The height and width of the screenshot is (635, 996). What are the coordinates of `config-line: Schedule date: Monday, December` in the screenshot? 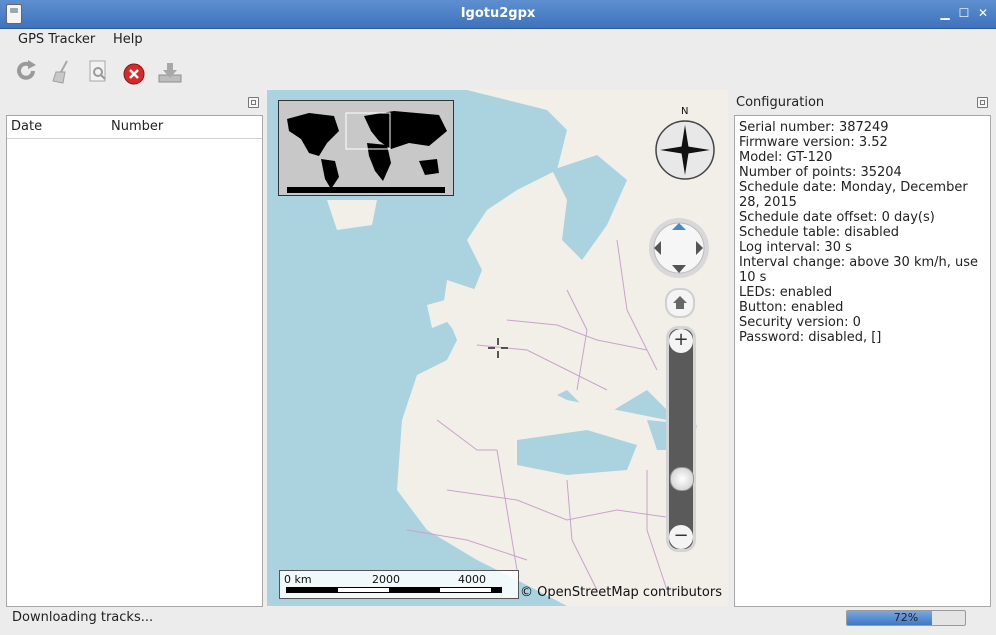 It's located at (853, 187).